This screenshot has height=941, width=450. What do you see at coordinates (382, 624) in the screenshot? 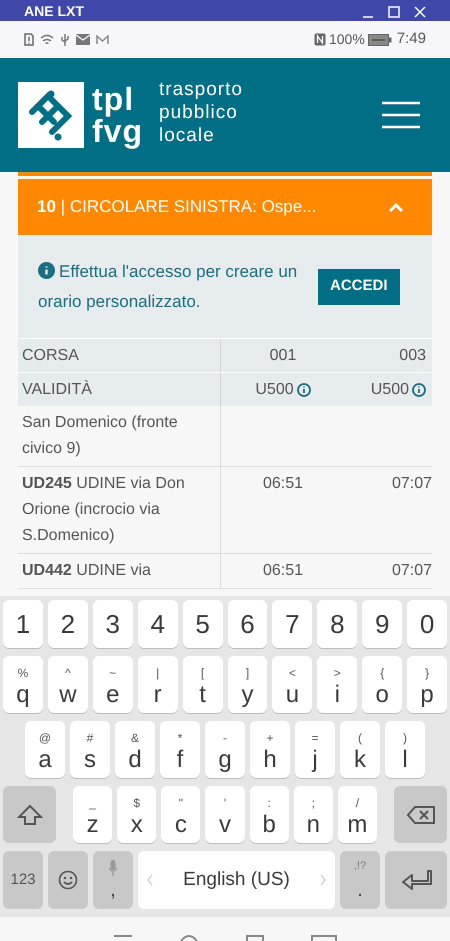
I see `keyboard-key: 9` at bounding box center [382, 624].